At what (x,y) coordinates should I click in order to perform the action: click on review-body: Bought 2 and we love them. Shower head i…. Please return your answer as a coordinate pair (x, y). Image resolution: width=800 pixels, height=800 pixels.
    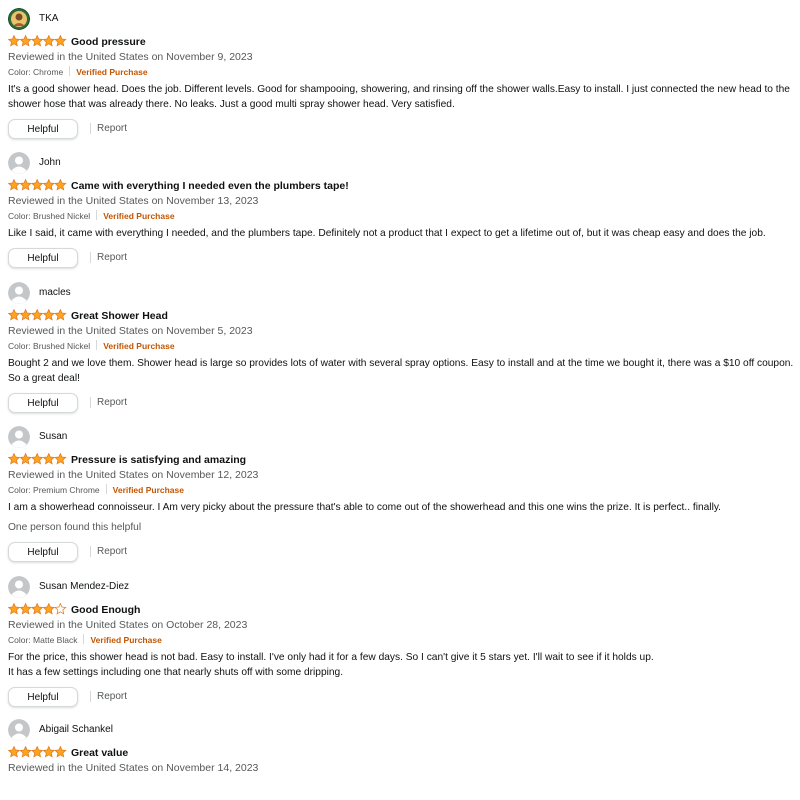
    Looking at the image, I should click on (401, 371).